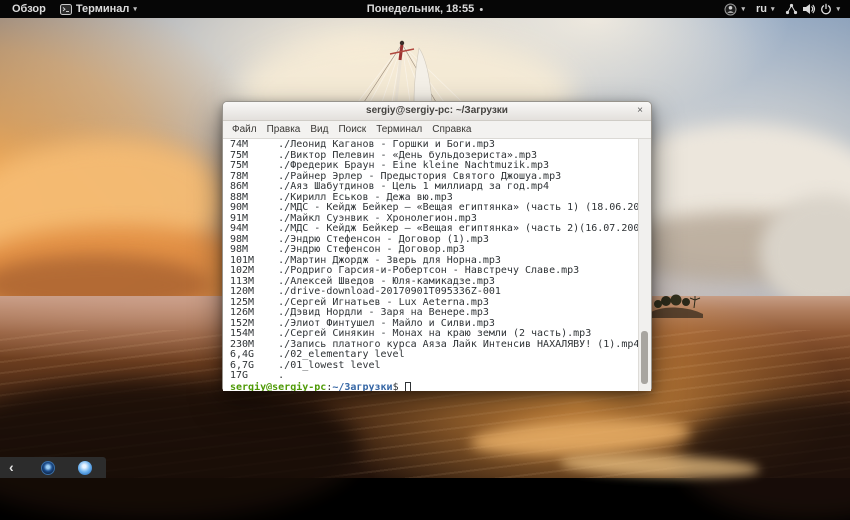  I want to click on activities-button: Обзор, so click(29, 9).